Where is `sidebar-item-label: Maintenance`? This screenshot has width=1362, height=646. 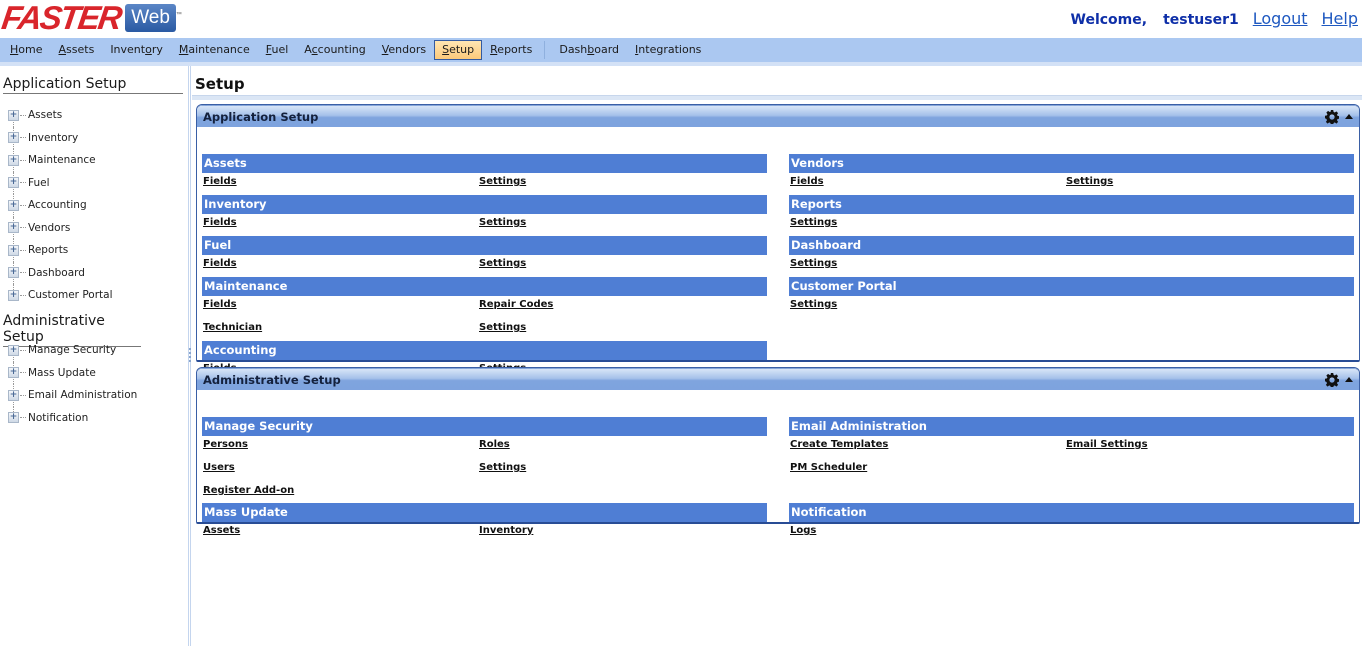
sidebar-item-label: Maintenance is located at coordinates (62, 160).